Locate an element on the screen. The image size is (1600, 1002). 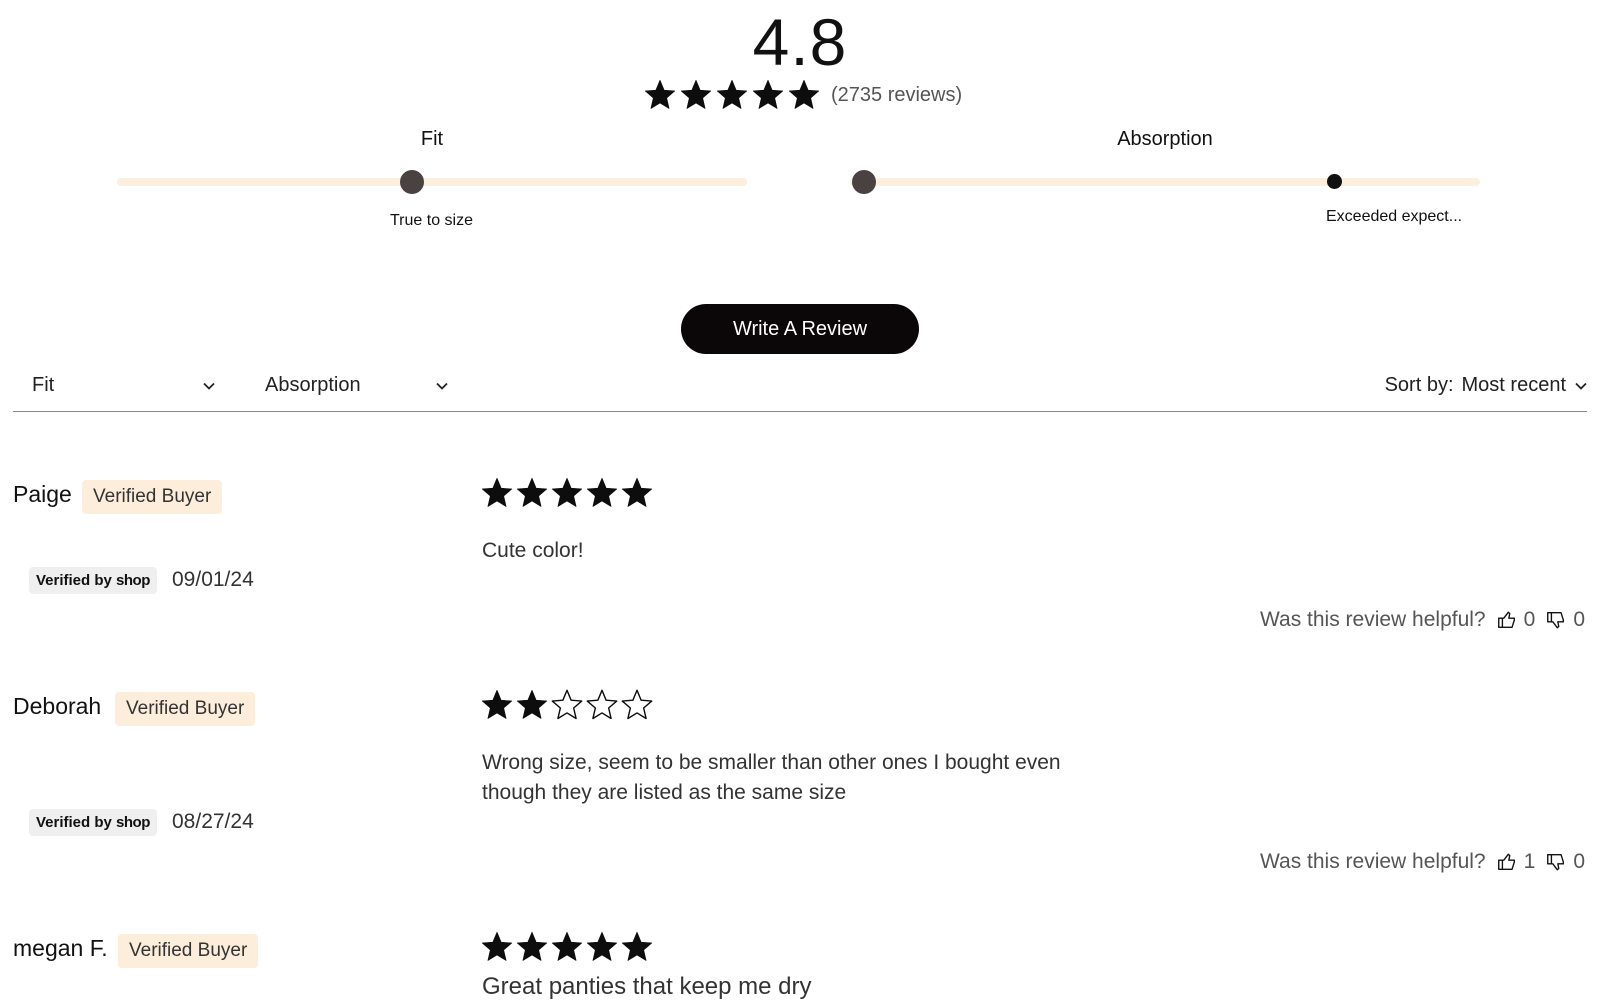
absorption-filter-dropdown: Absorption is located at coordinates (357, 385).